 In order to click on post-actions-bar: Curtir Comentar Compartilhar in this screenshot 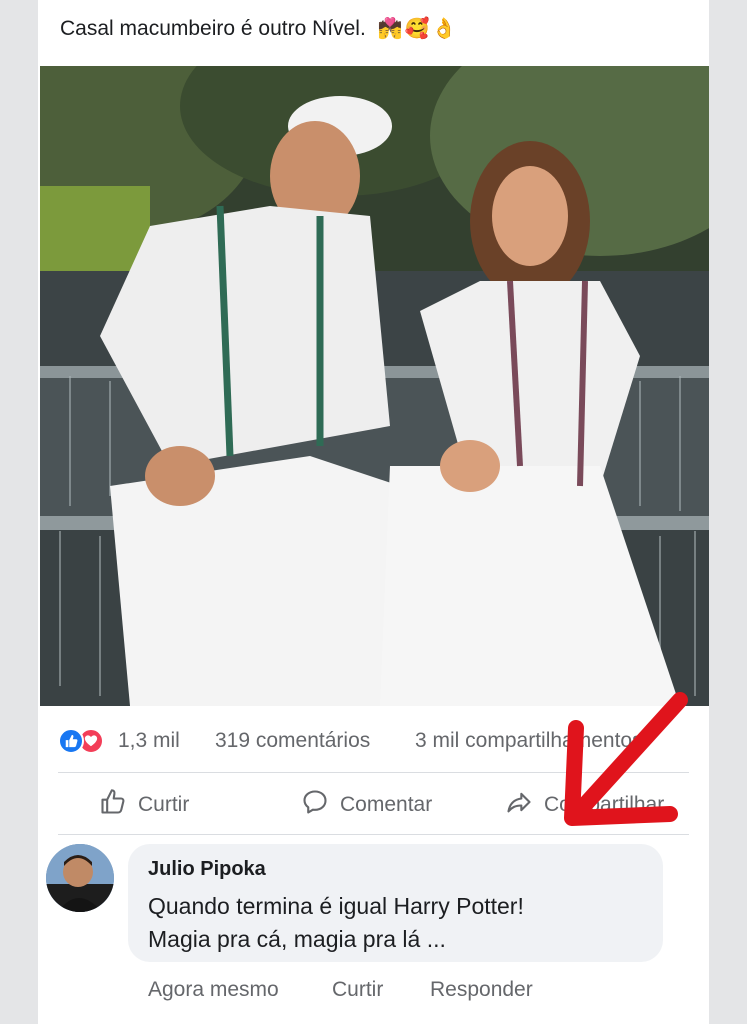, I will do `click(373, 803)`.